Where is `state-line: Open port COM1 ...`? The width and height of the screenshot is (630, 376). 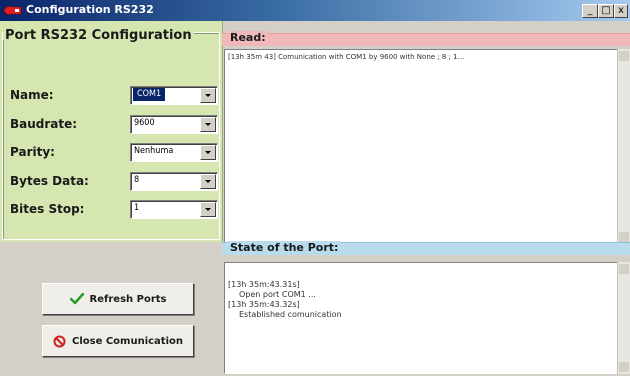 state-line: Open port COM1 ... is located at coordinates (277, 294).